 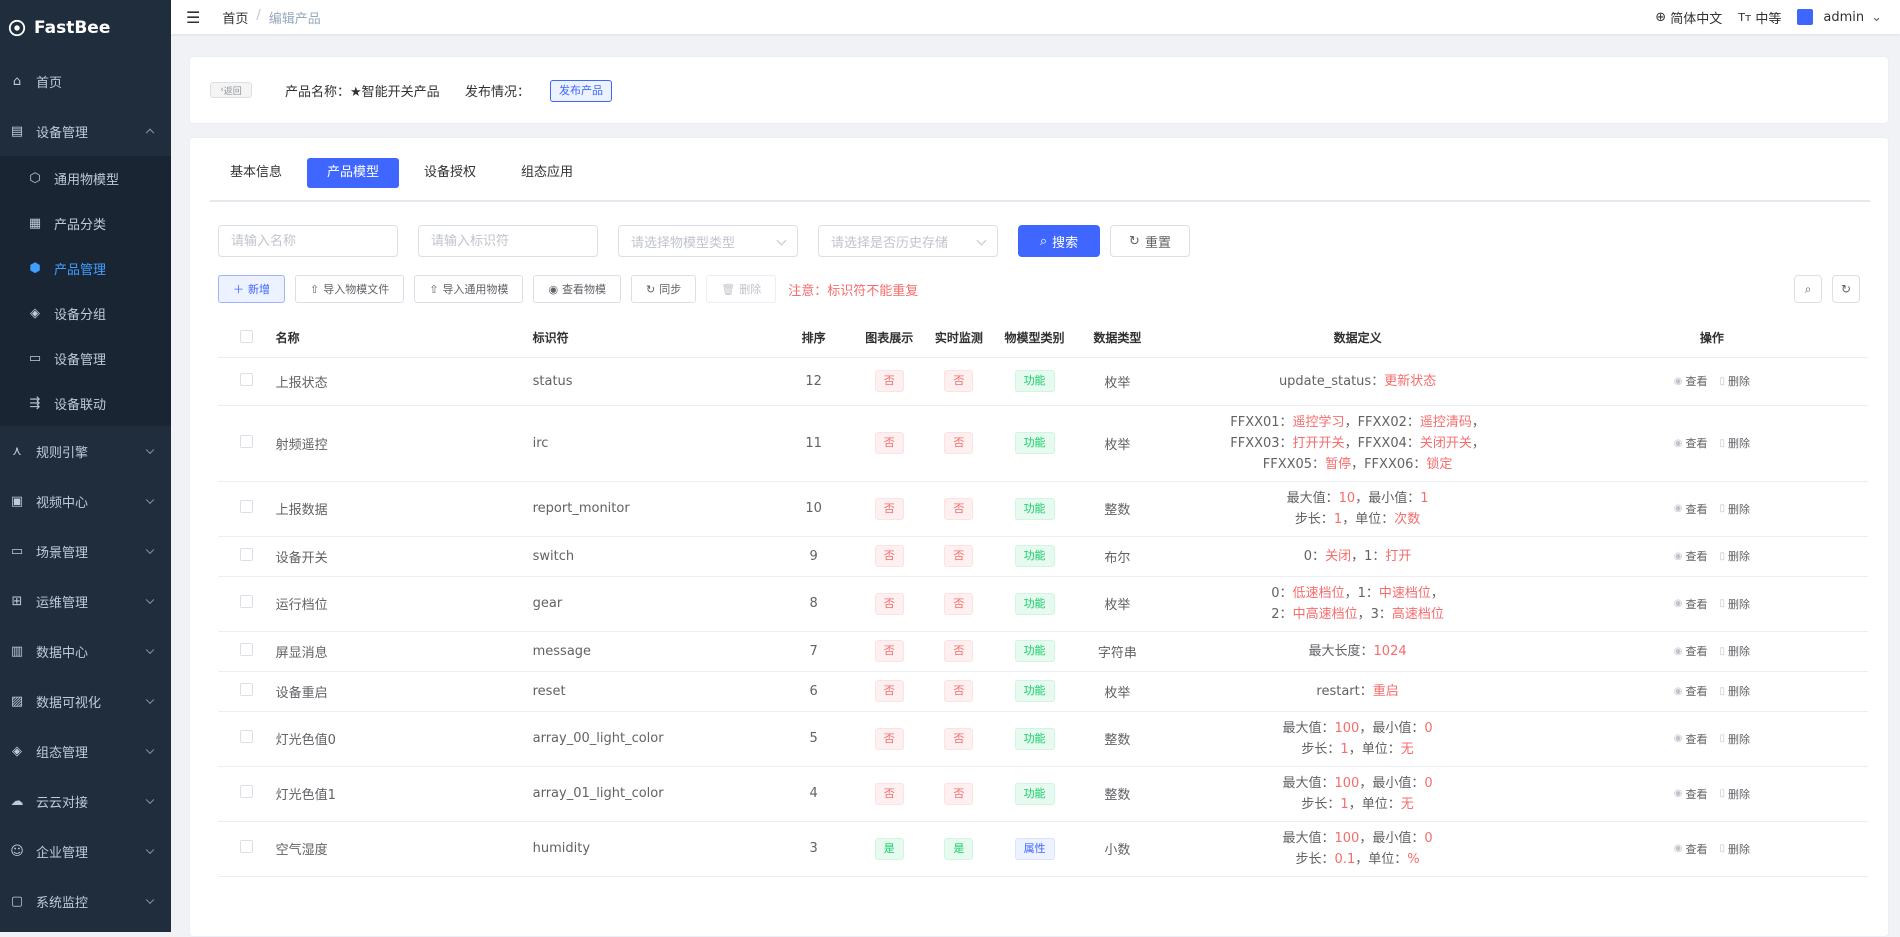 I want to click on trash-icon: ▯, so click(x=1722, y=738).